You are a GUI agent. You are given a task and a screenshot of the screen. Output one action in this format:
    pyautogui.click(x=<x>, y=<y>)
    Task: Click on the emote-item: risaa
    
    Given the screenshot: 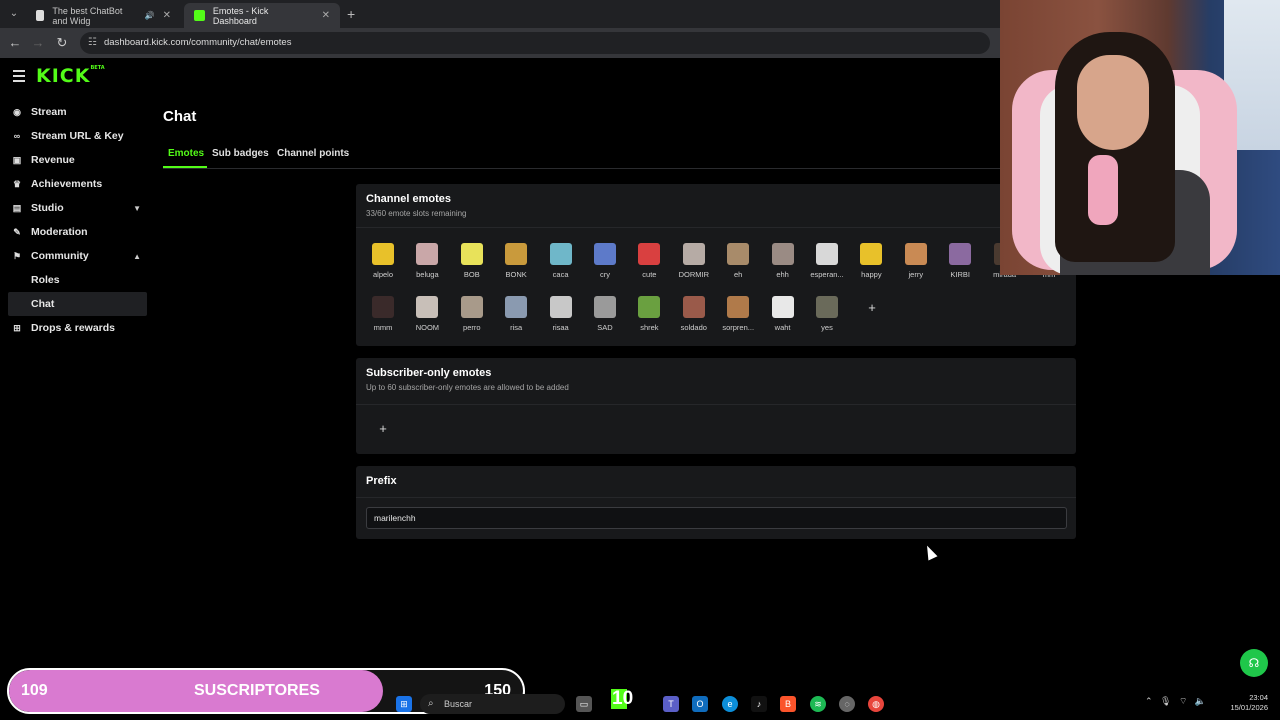 What is the action you would take?
    pyautogui.click(x=561, y=314)
    